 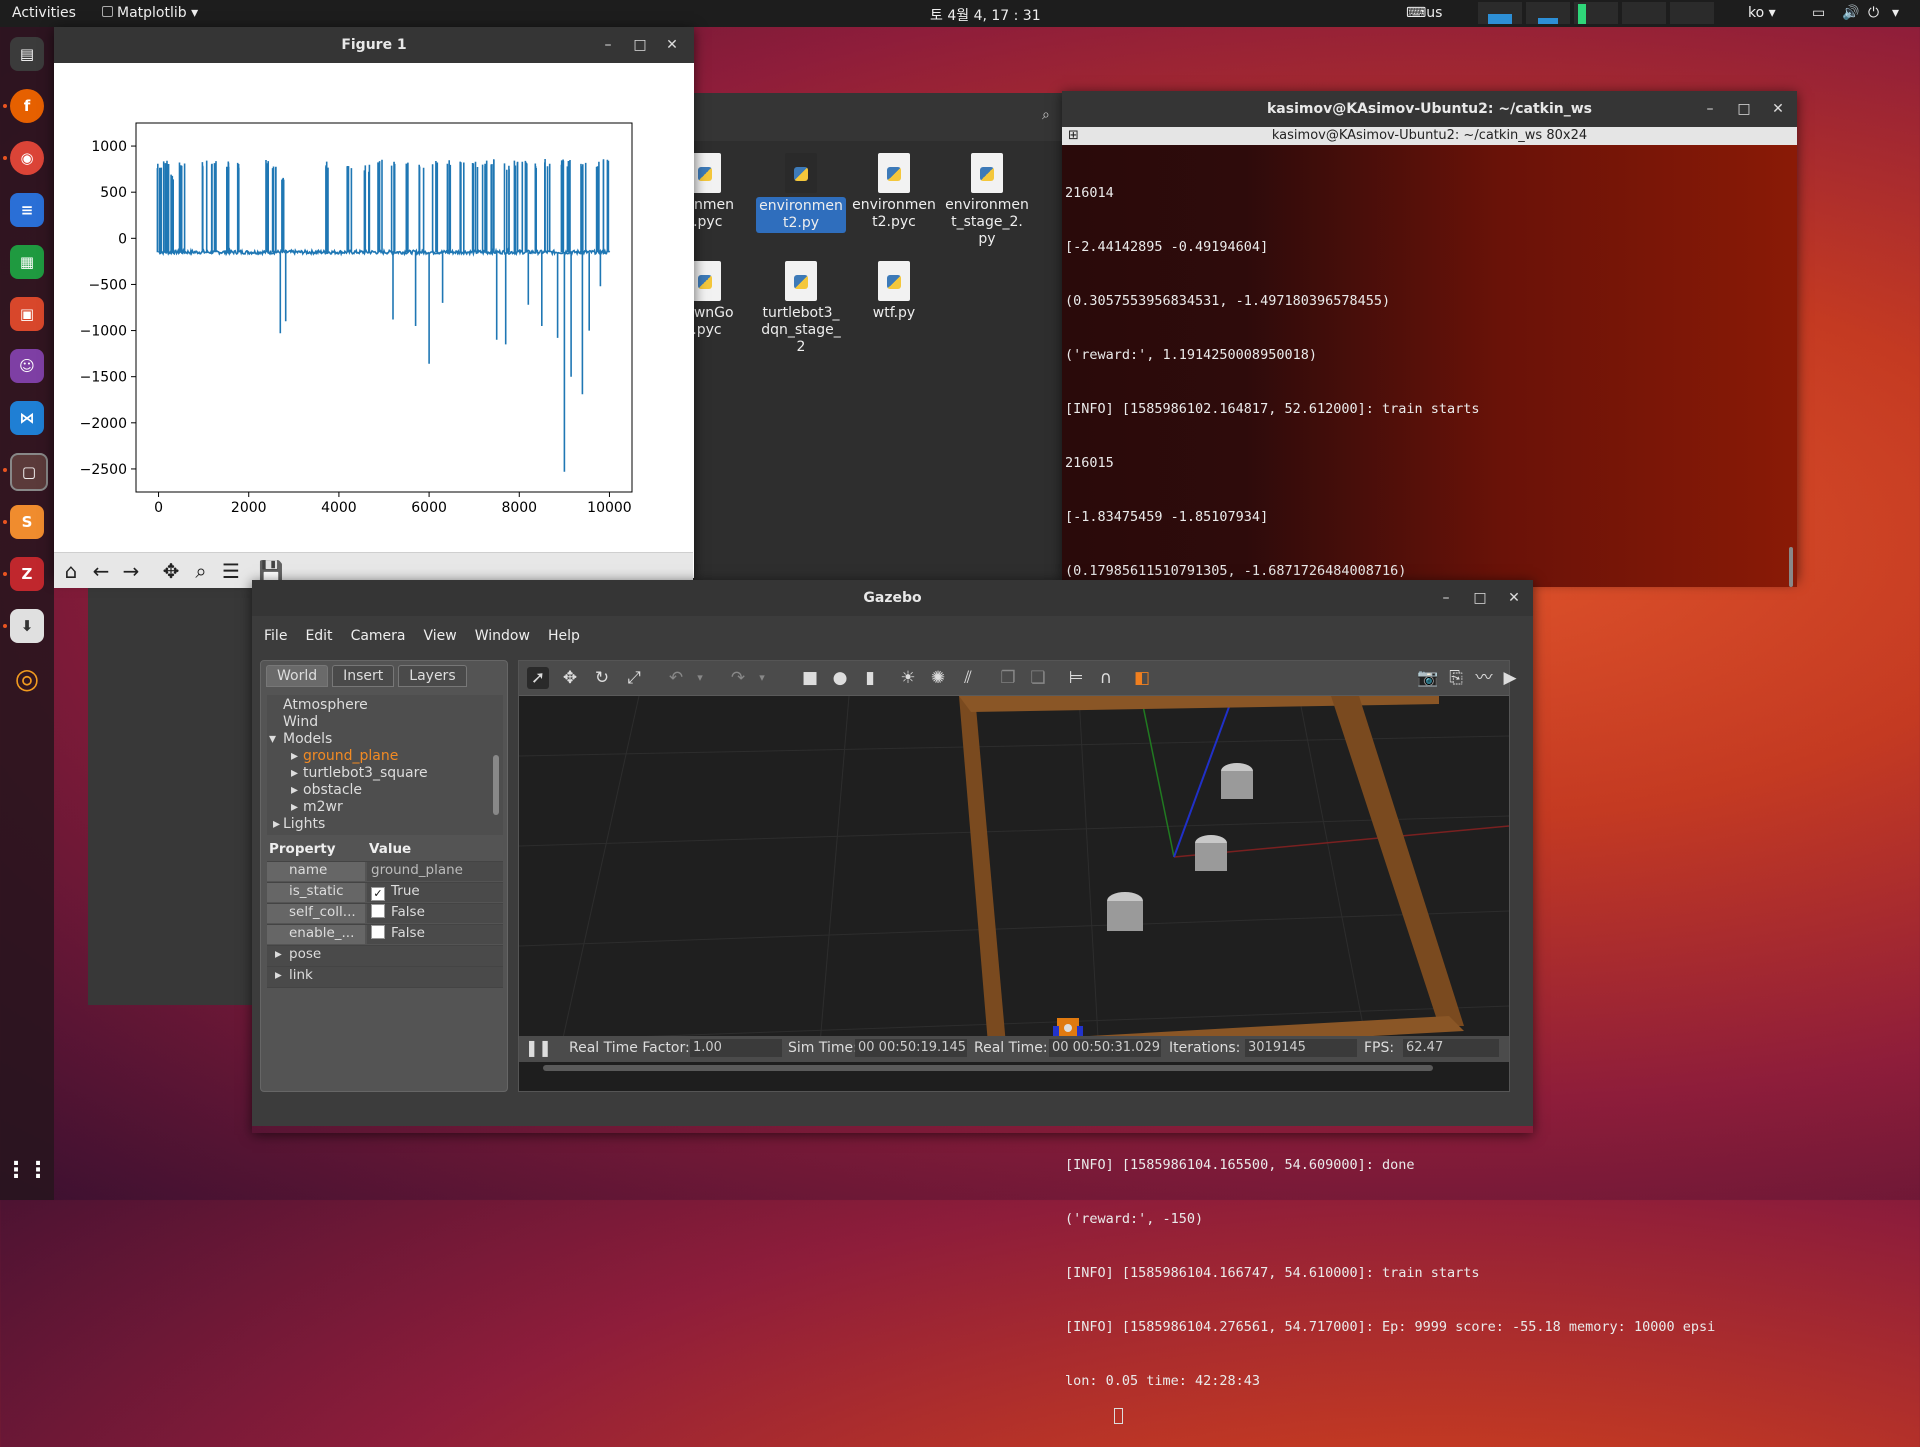 What do you see at coordinates (564, 636) in the screenshot?
I see `menu-help: Help` at bounding box center [564, 636].